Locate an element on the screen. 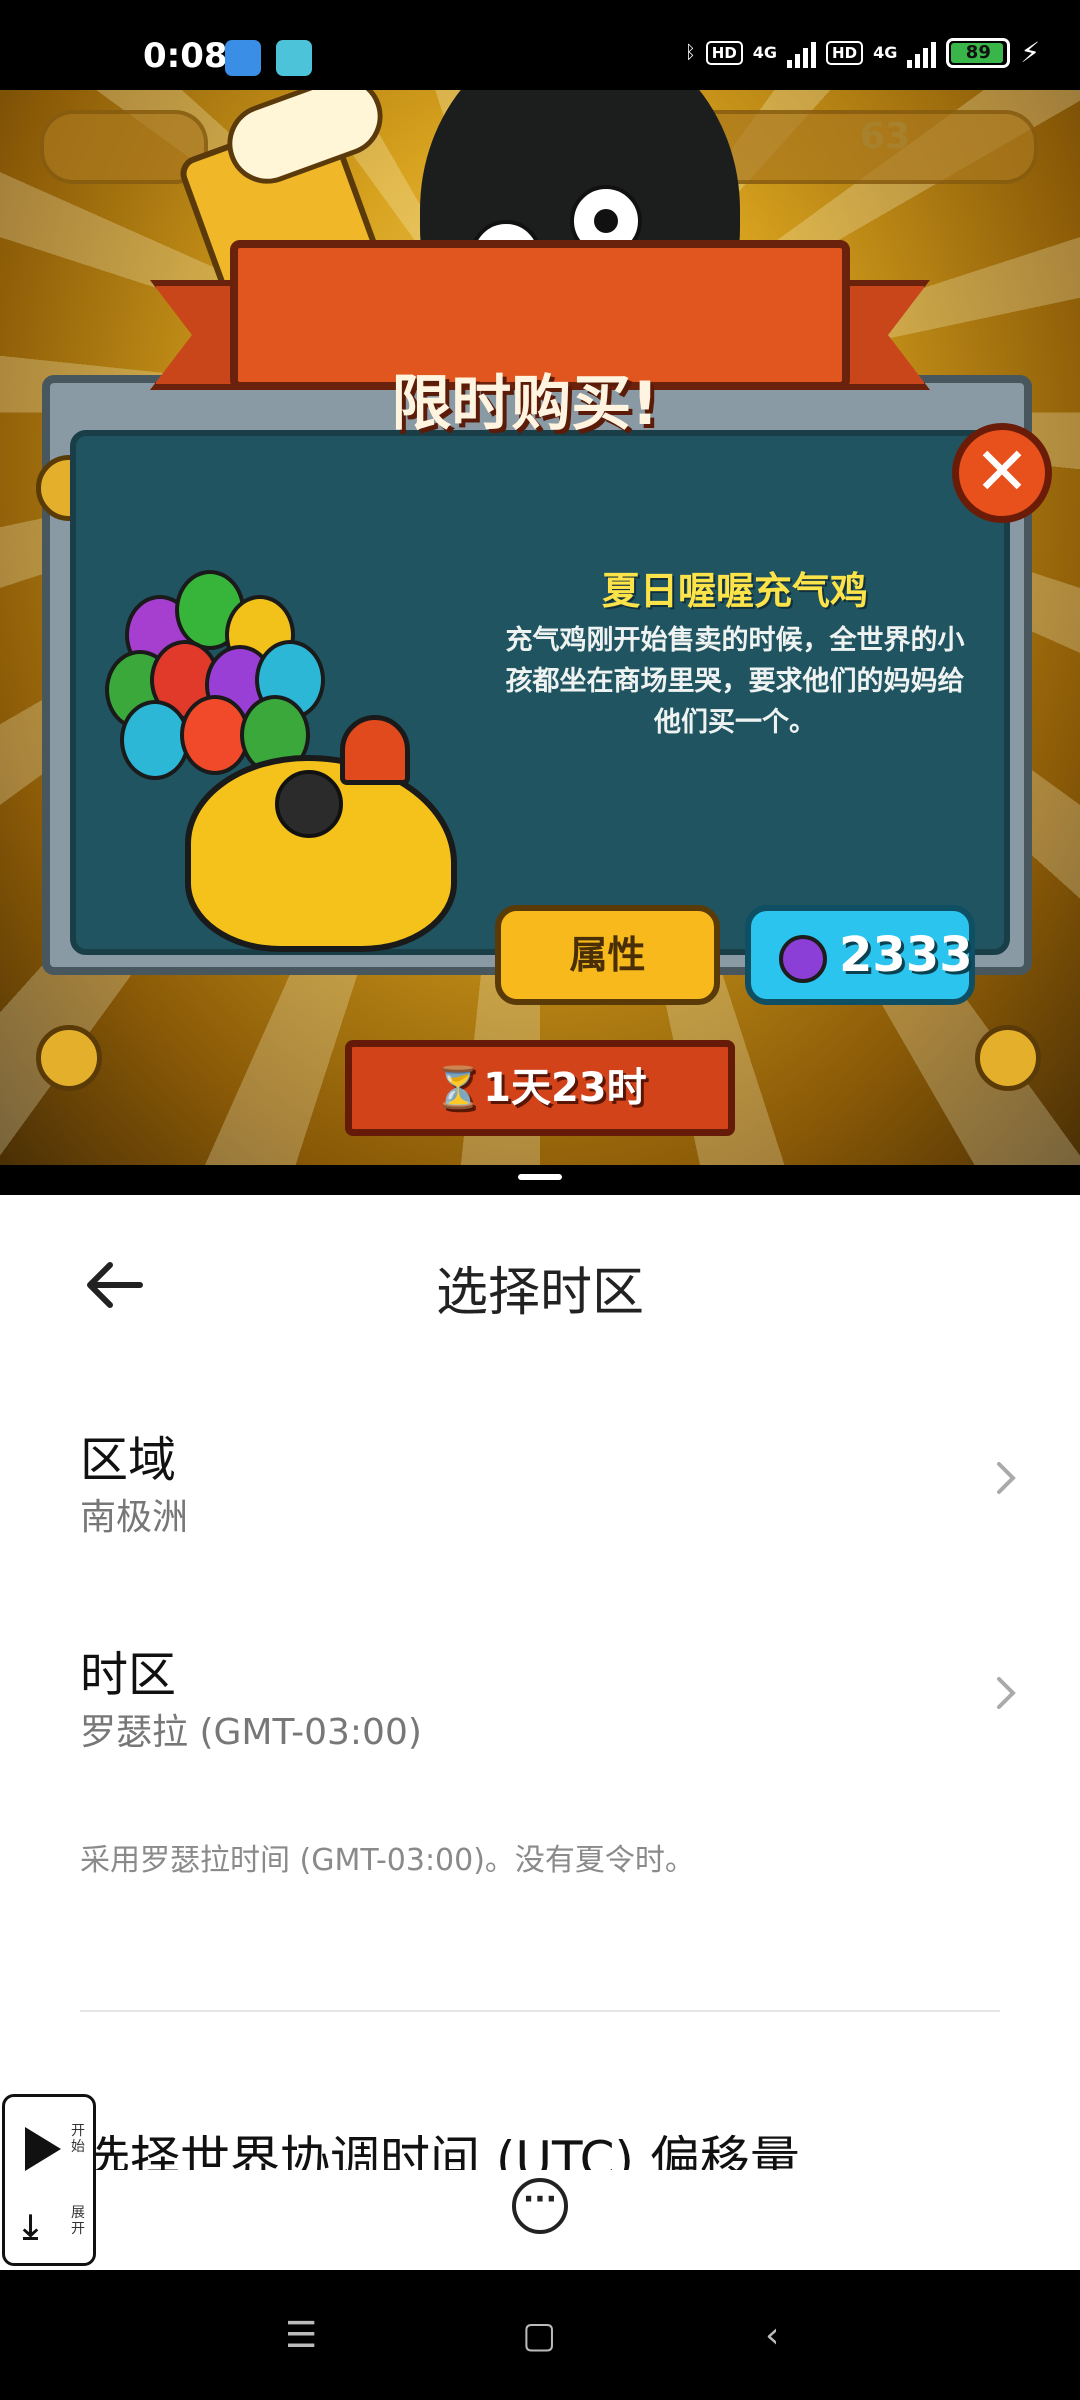  potion-icon is located at coordinates (803, 959).